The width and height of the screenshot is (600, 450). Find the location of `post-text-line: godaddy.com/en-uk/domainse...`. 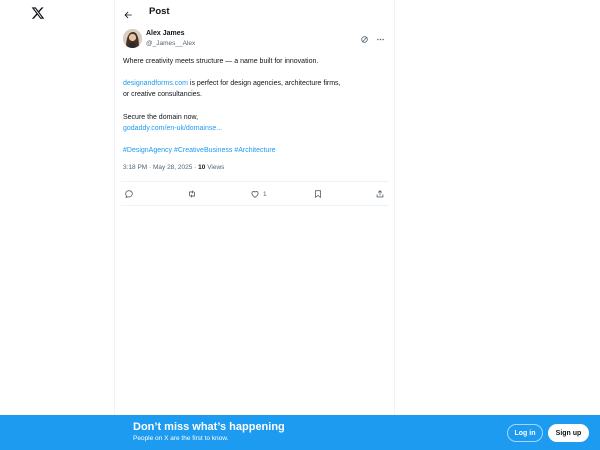

post-text-line: godaddy.com/en-uk/domainse... is located at coordinates (255, 128).